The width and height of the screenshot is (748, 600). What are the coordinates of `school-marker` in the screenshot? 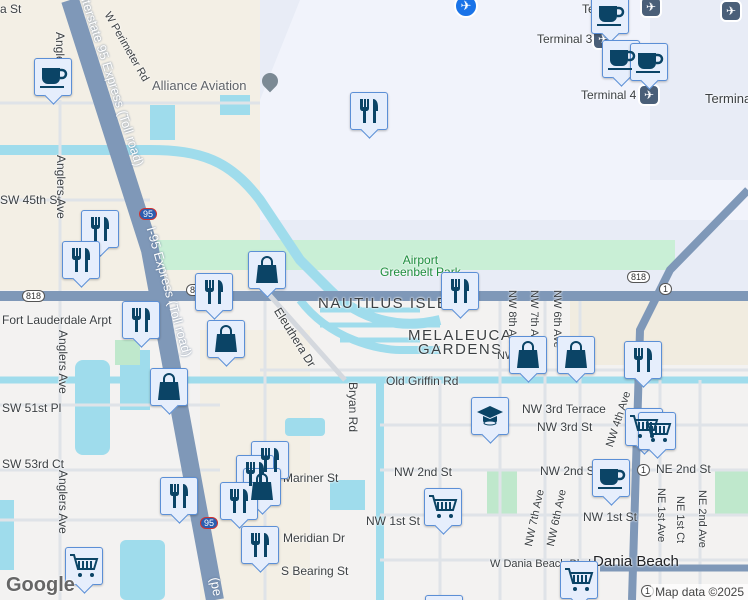 It's located at (490, 416).